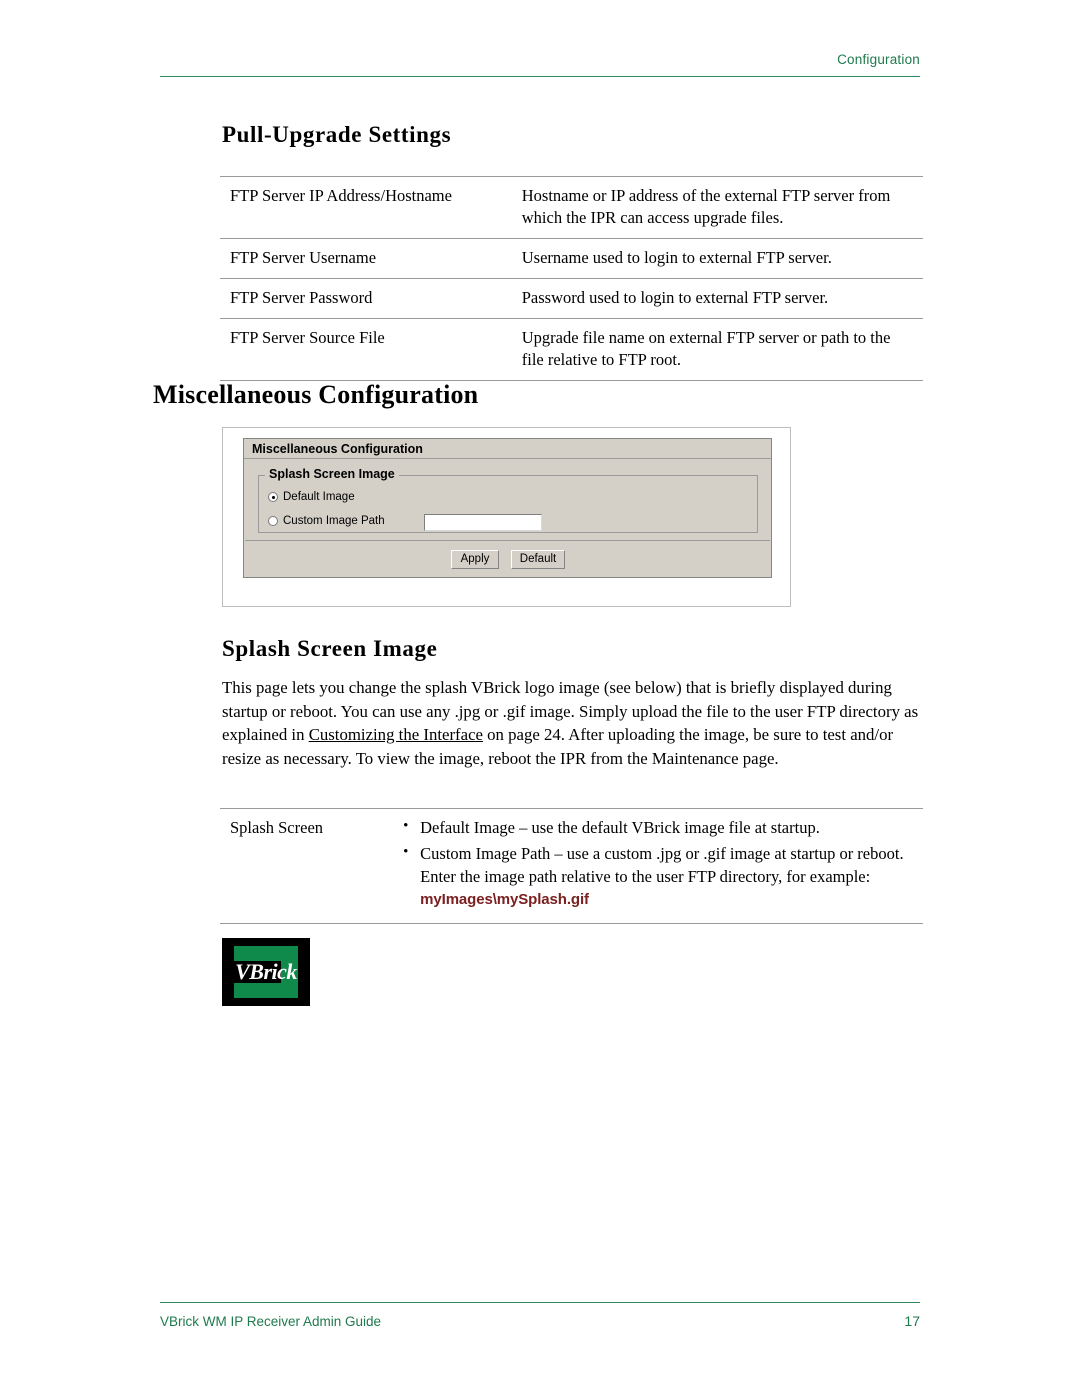  I want to click on row-label: FTP Server Source File, so click(307, 337).